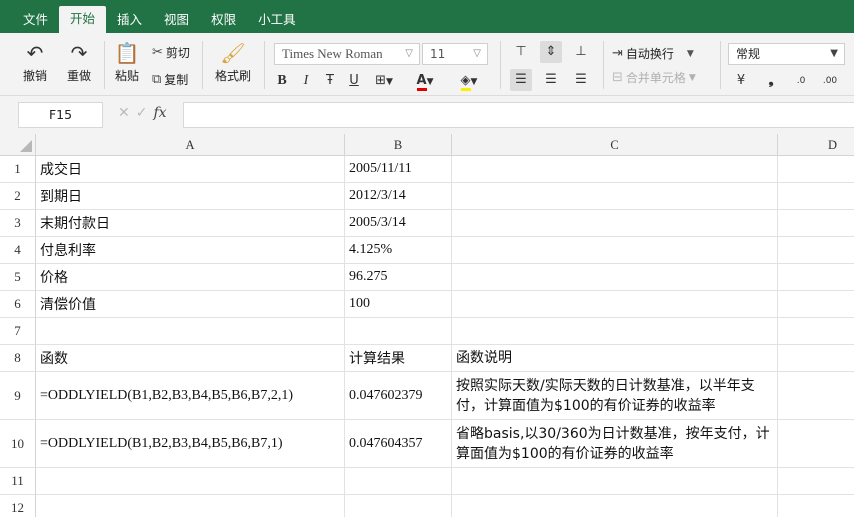 The height and width of the screenshot is (517, 854). What do you see at coordinates (277, 20) in the screenshot?
I see `menu-tools: 小工具` at bounding box center [277, 20].